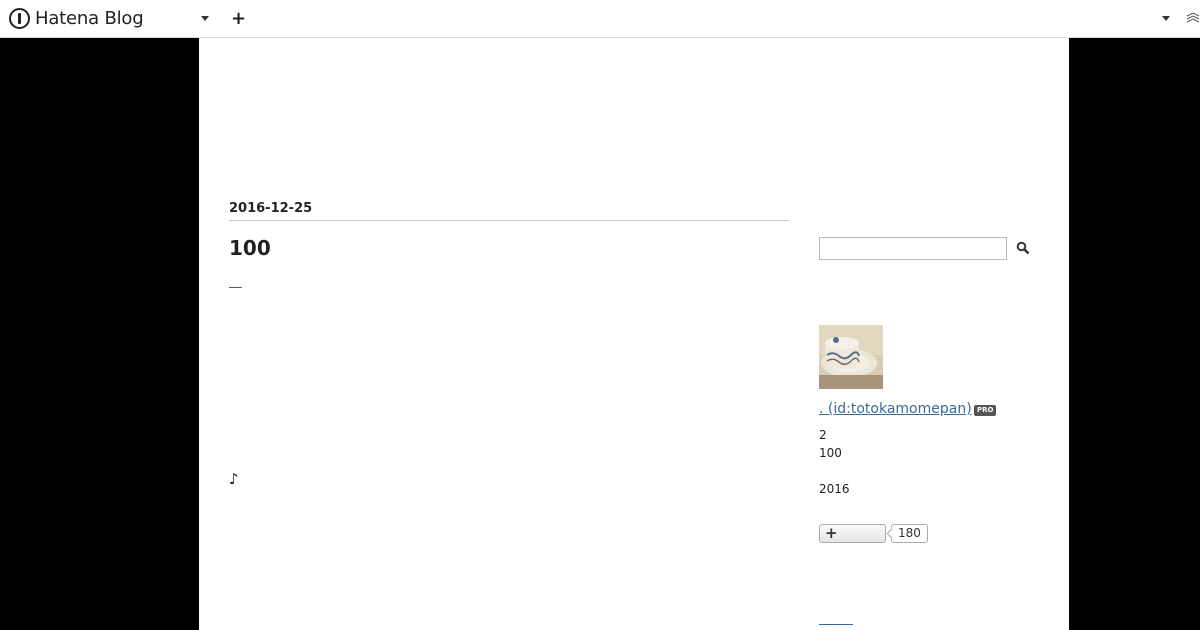 Image resolution: width=1200 pixels, height=630 pixels. I want to click on hatena-blog-logo: Hatena Blog, so click(76, 18).